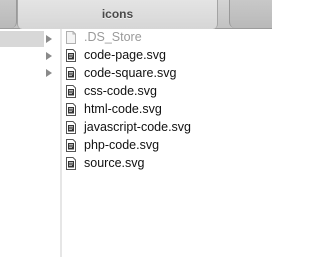 The width and height of the screenshot is (320, 257). I want to click on selected-folder-row, so click(22, 39).